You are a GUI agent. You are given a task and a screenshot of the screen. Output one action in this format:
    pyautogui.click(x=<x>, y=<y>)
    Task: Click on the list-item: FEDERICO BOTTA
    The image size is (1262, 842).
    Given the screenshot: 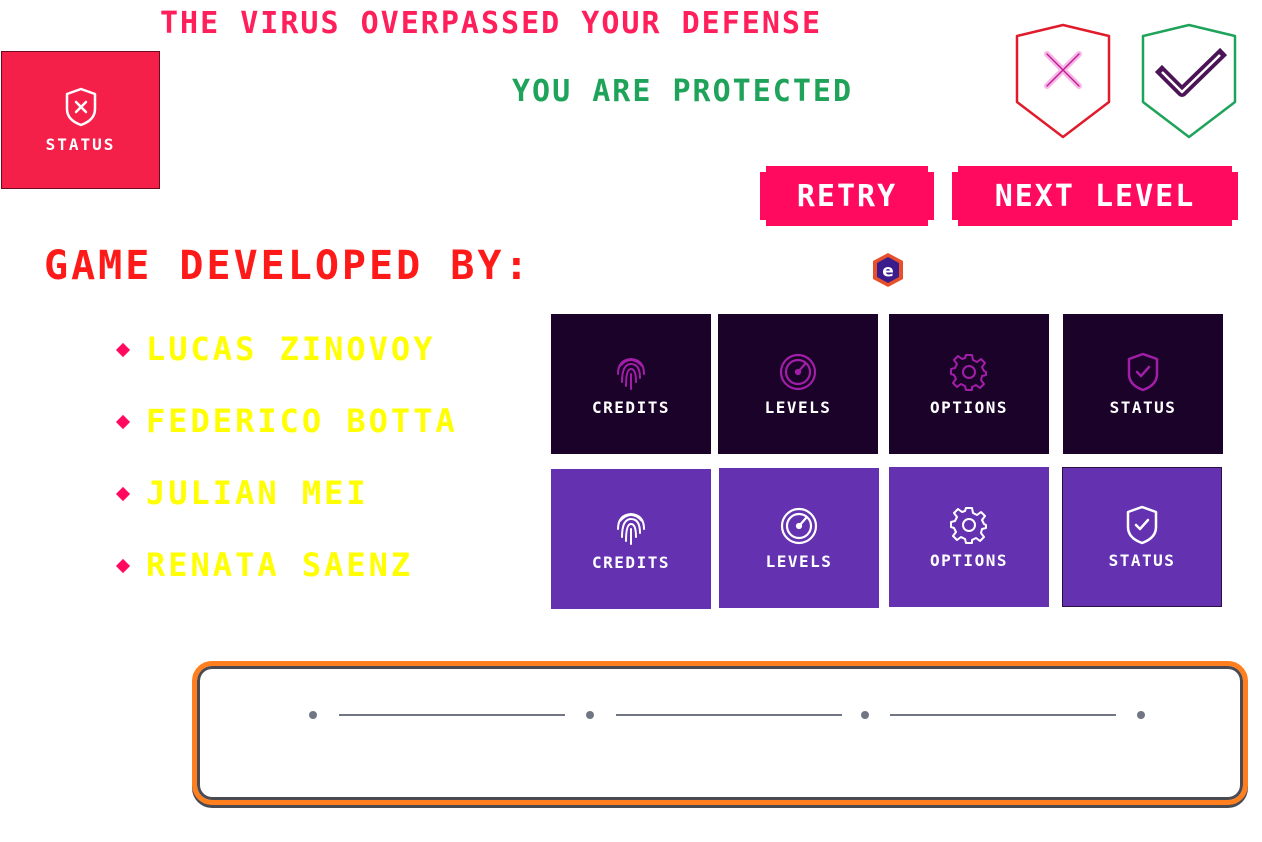 What is the action you would take?
    pyautogui.click(x=286, y=438)
    